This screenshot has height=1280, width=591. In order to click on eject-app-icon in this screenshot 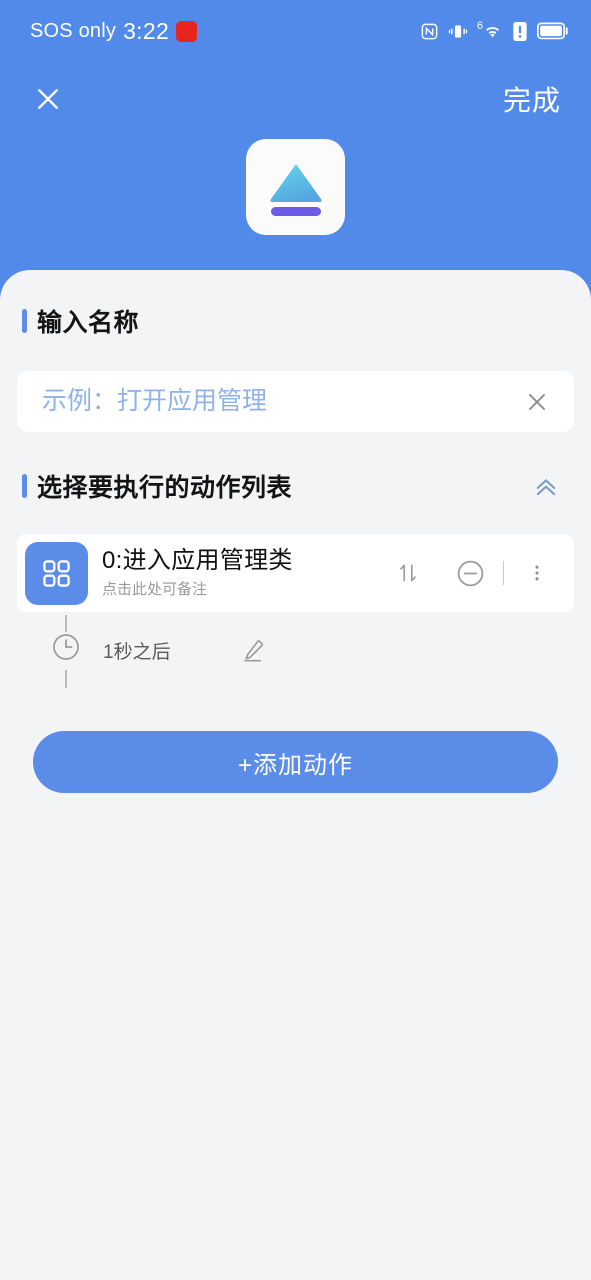, I will do `click(295, 190)`.